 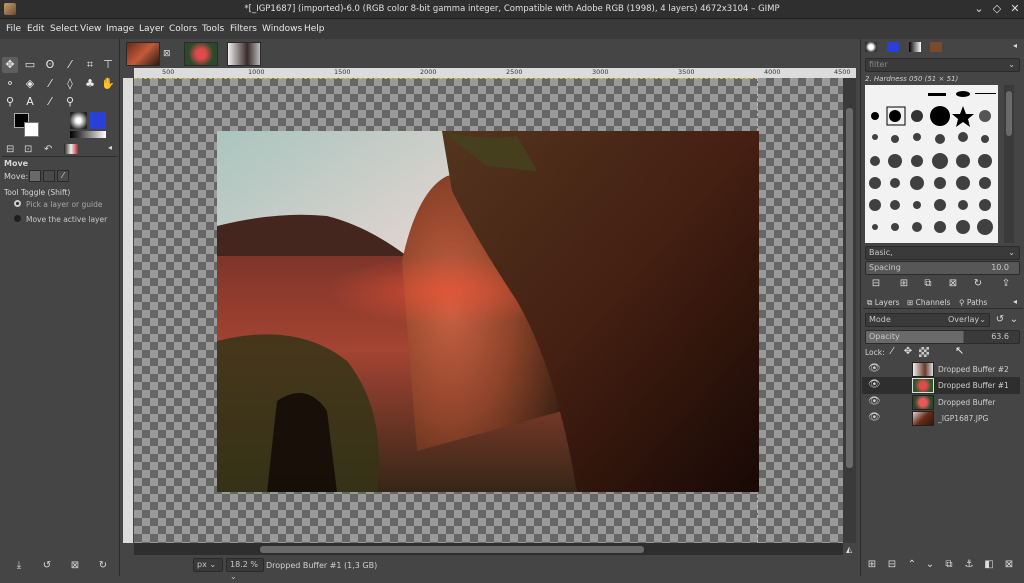 What do you see at coordinates (183, 29) in the screenshot?
I see `menu-colors: Colors` at bounding box center [183, 29].